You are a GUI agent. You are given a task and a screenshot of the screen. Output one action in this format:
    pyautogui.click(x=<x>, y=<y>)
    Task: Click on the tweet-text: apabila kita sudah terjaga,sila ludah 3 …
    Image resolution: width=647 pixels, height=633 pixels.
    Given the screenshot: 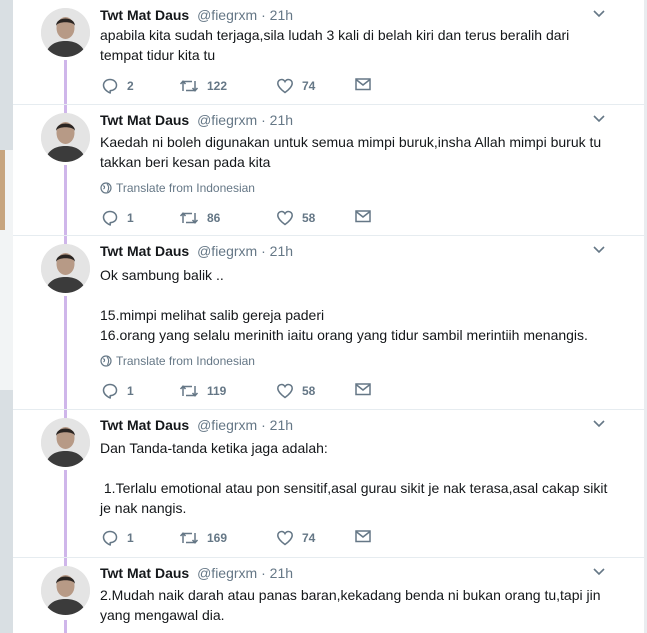 What is the action you would take?
    pyautogui.click(x=335, y=45)
    